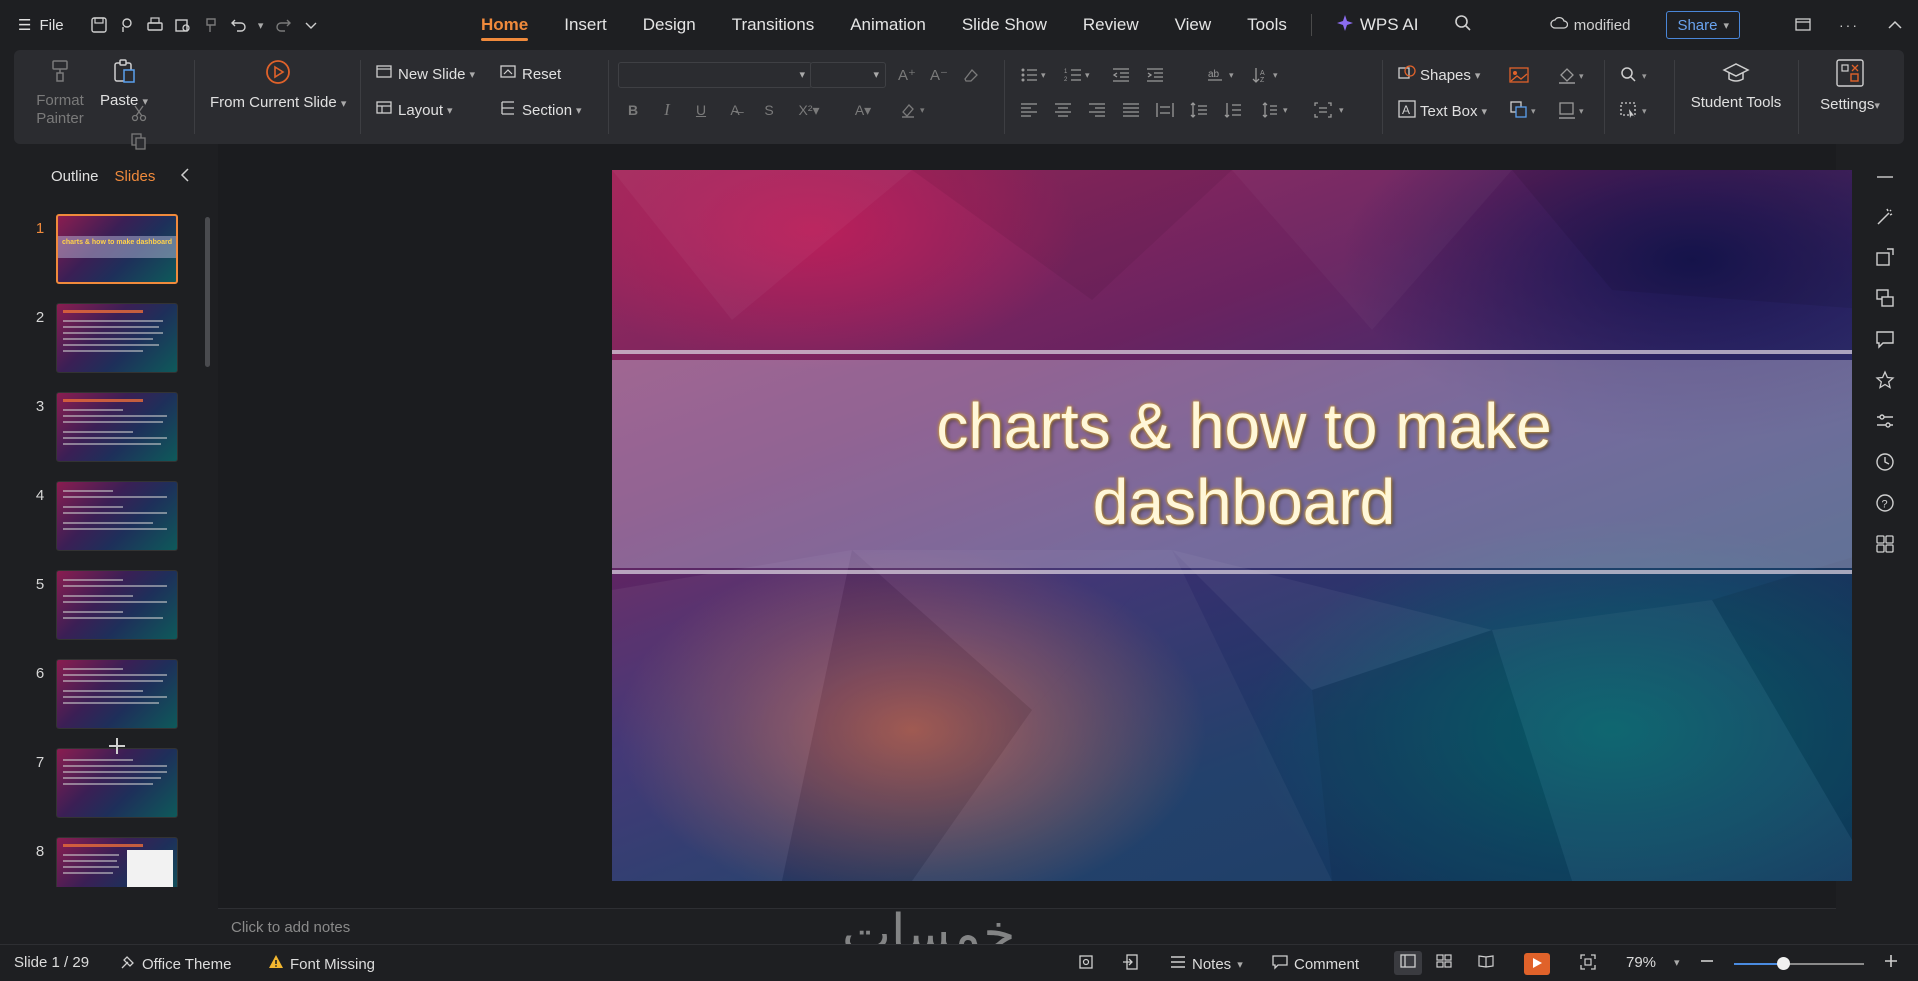 The image size is (1918, 981). What do you see at coordinates (1784, 963) in the screenshot?
I see `zoom-slider-handle` at bounding box center [1784, 963].